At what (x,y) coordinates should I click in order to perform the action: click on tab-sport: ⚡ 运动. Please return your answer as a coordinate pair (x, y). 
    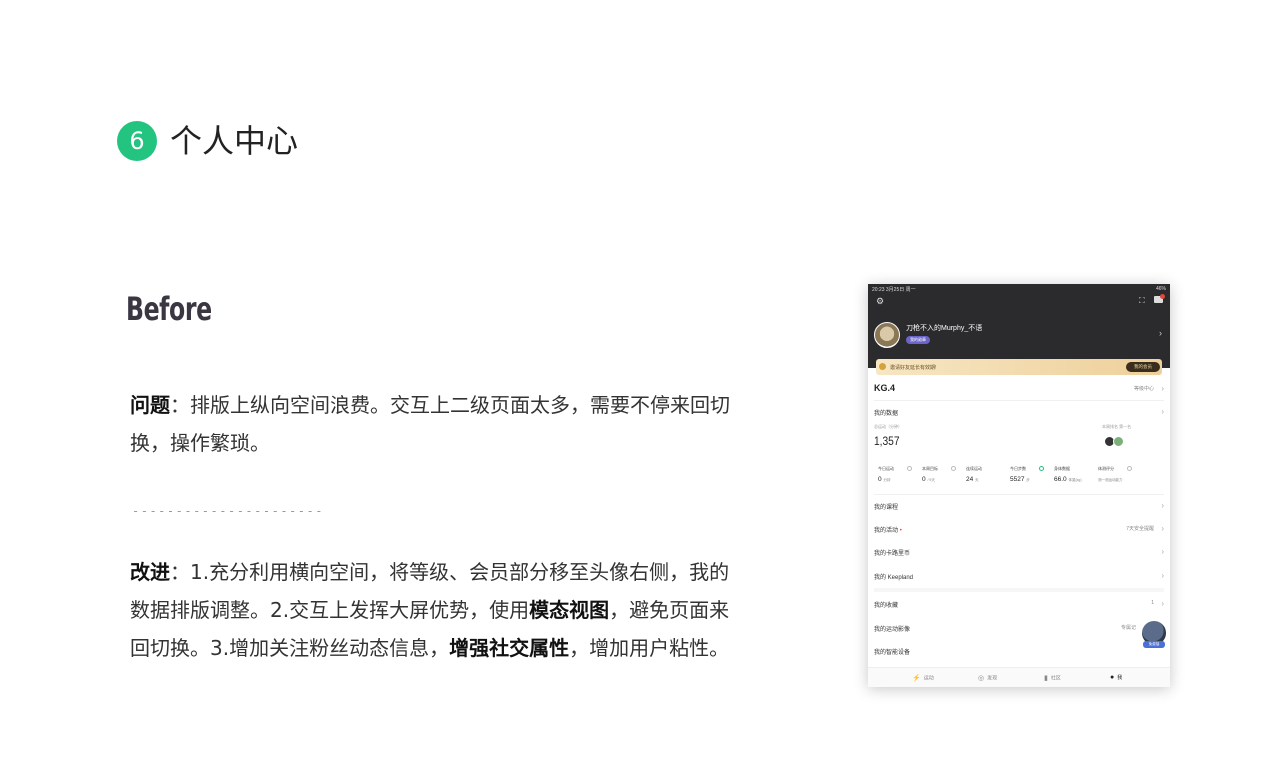
    Looking at the image, I should click on (923, 678).